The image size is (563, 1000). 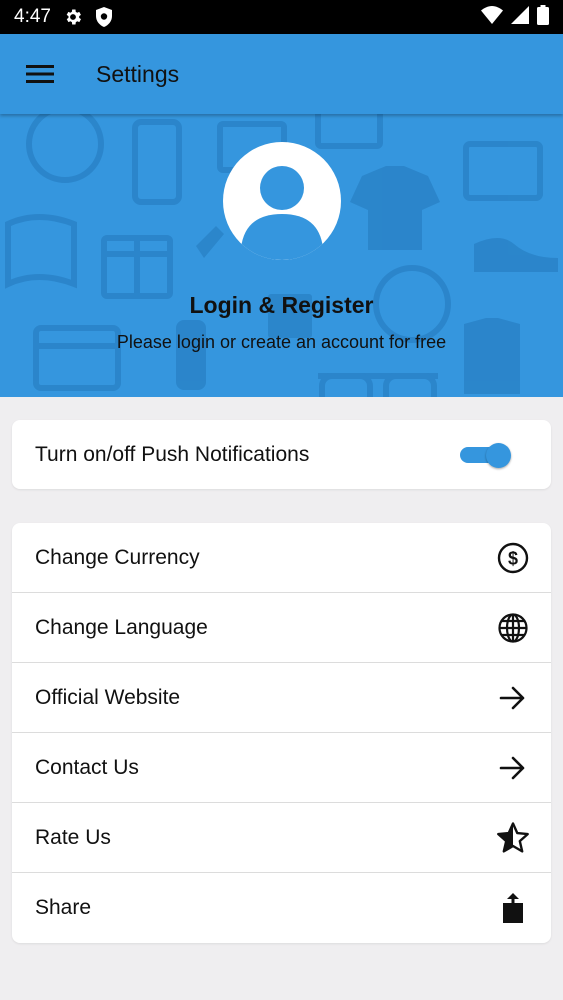 What do you see at coordinates (281, 305) in the screenshot?
I see `login-title: Login & Register` at bounding box center [281, 305].